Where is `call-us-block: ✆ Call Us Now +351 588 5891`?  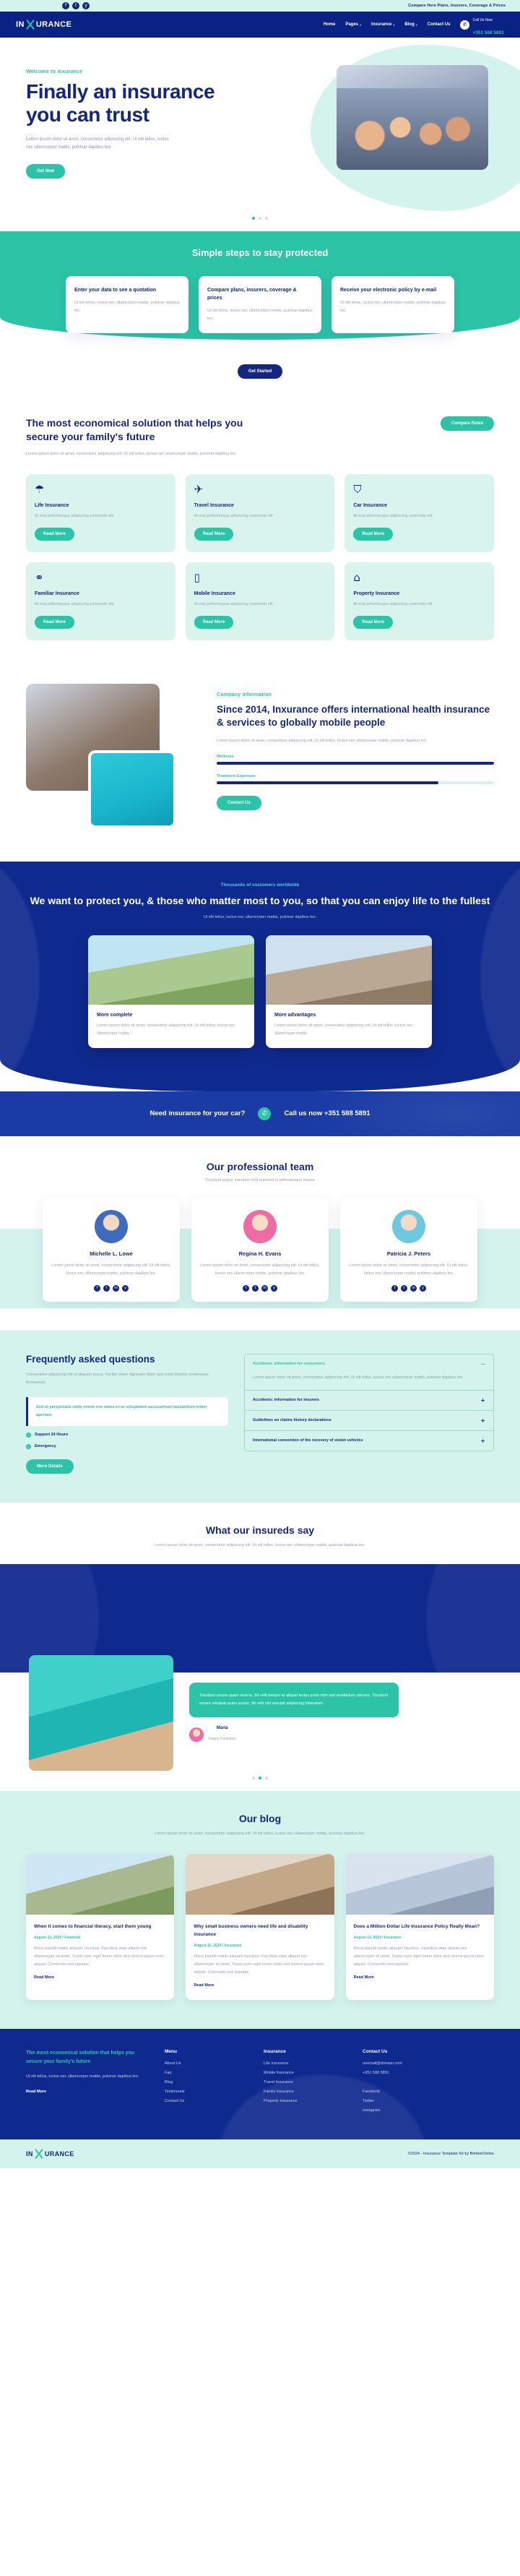 call-us-block: ✆ Call Us Now +351 588 5891 is located at coordinates (482, 25).